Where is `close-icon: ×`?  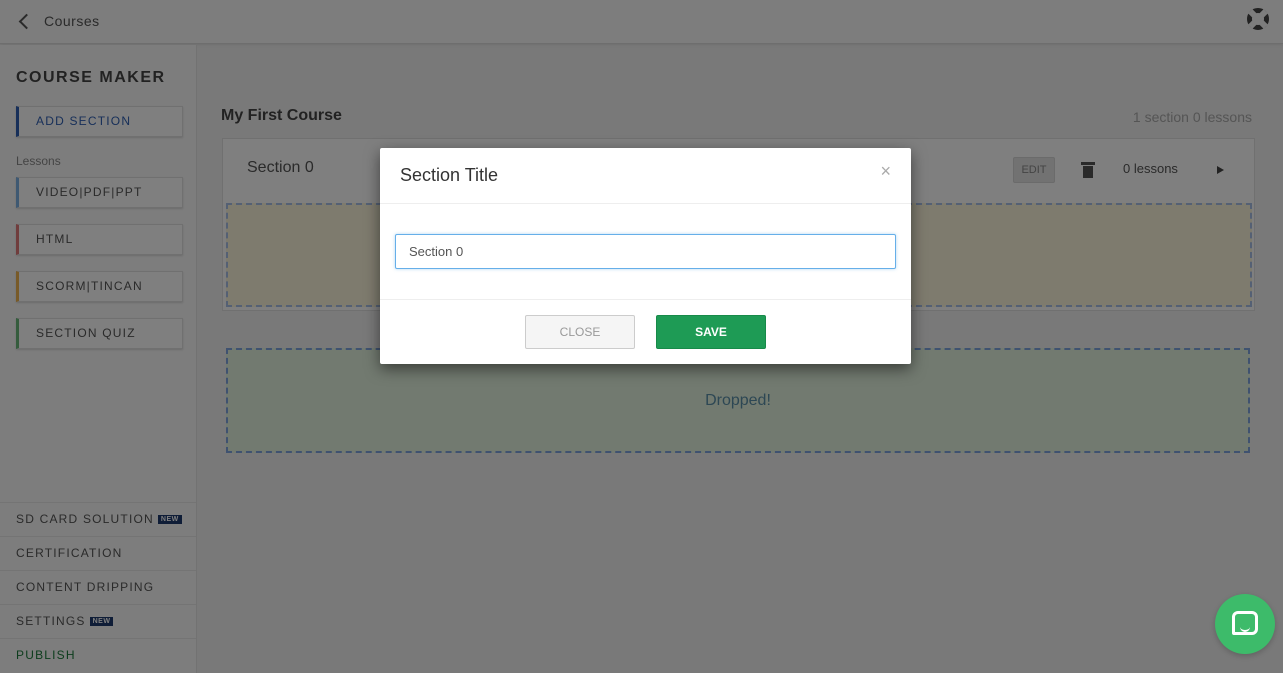 close-icon: × is located at coordinates (885, 171).